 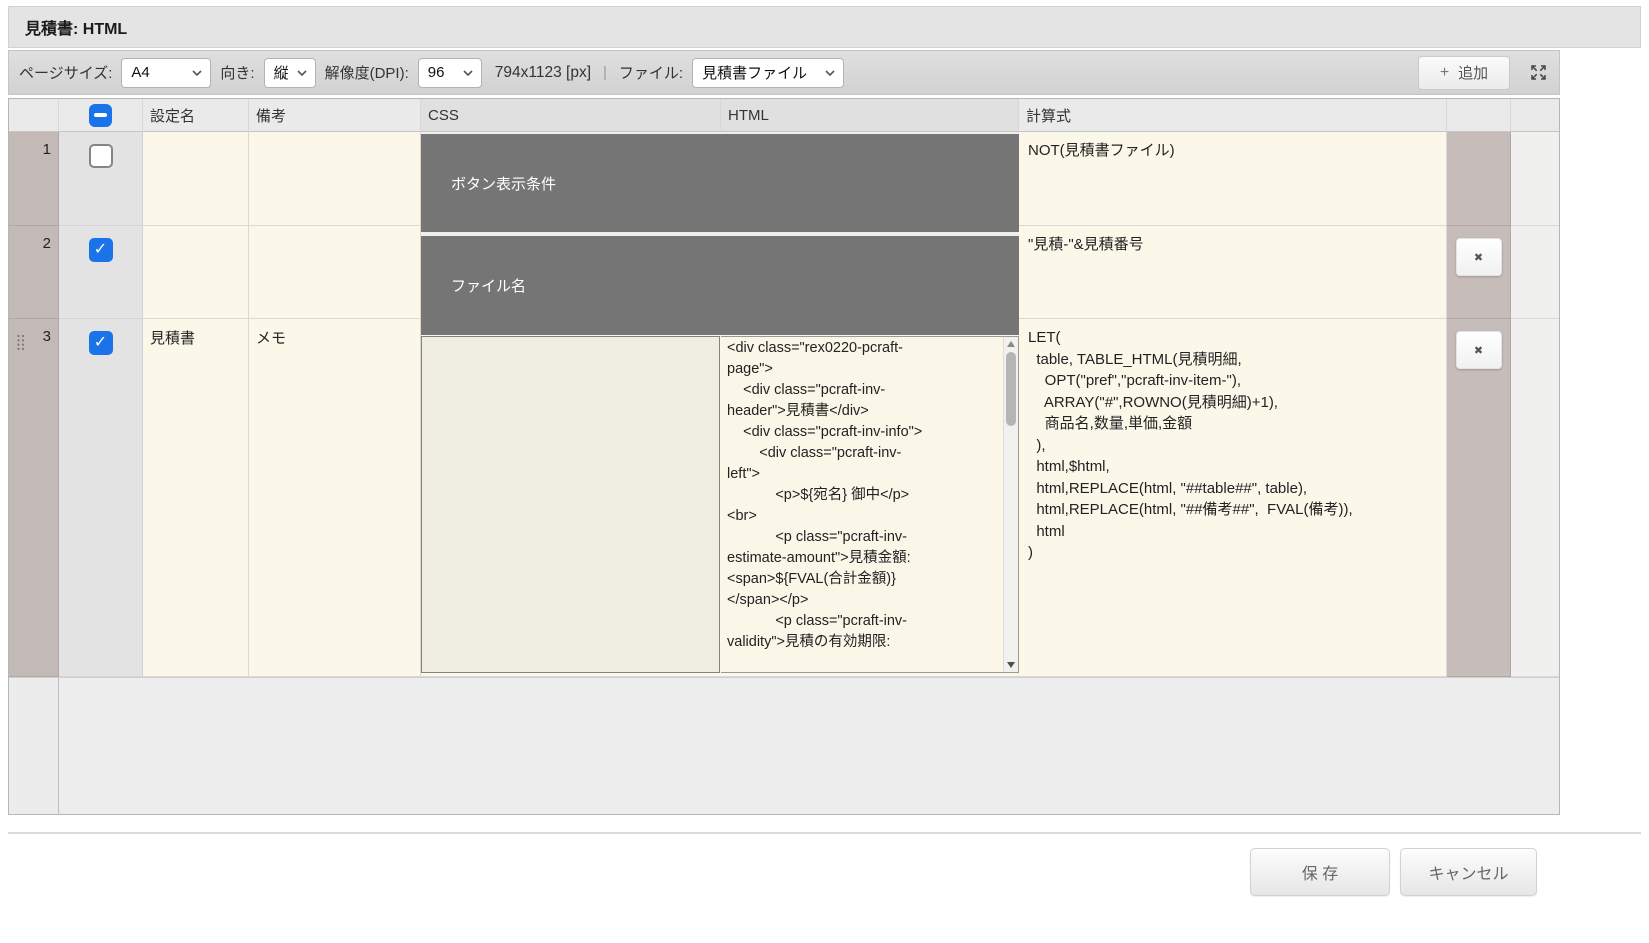 I want to click on header-spacer, so click(x=1535, y=115).